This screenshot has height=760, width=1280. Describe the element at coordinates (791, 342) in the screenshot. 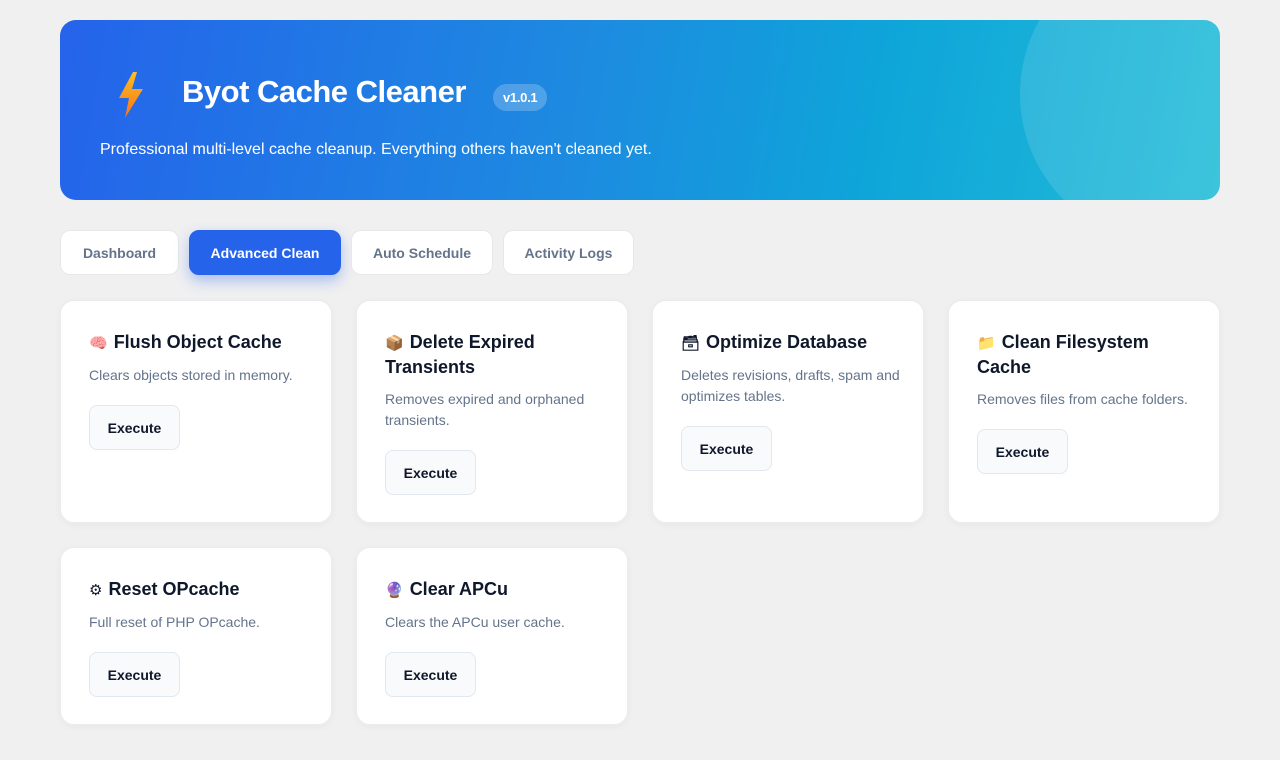

I see `card-title: 🗃 Optimize Database` at that location.